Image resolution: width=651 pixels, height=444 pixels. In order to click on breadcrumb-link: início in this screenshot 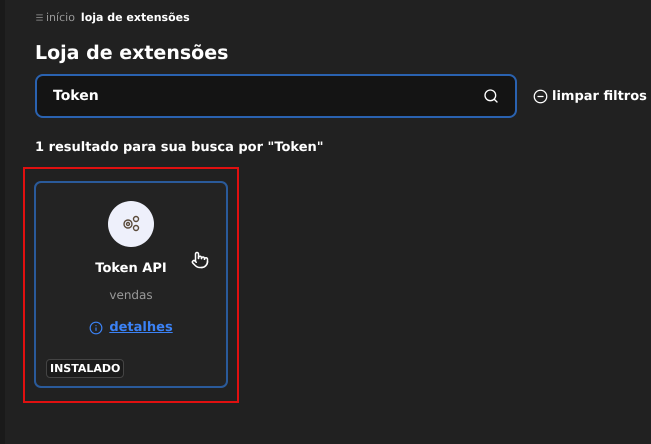, I will do `click(55, 17)`.